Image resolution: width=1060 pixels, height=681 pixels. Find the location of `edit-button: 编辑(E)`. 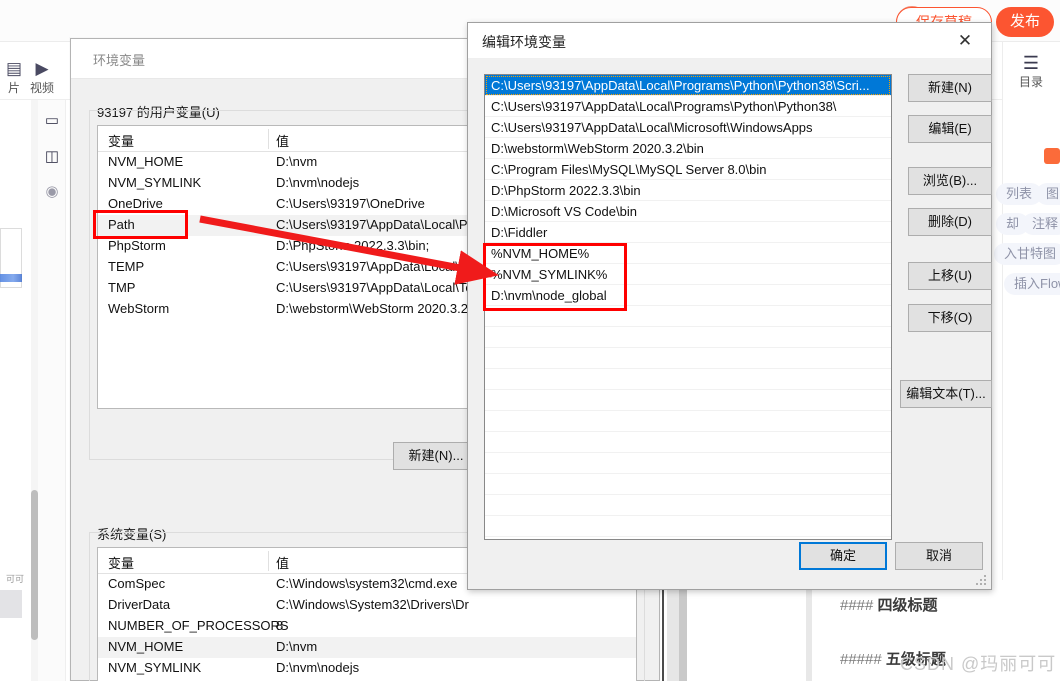

edit-button: 编辑(E) is located at coordinates (950, 129).